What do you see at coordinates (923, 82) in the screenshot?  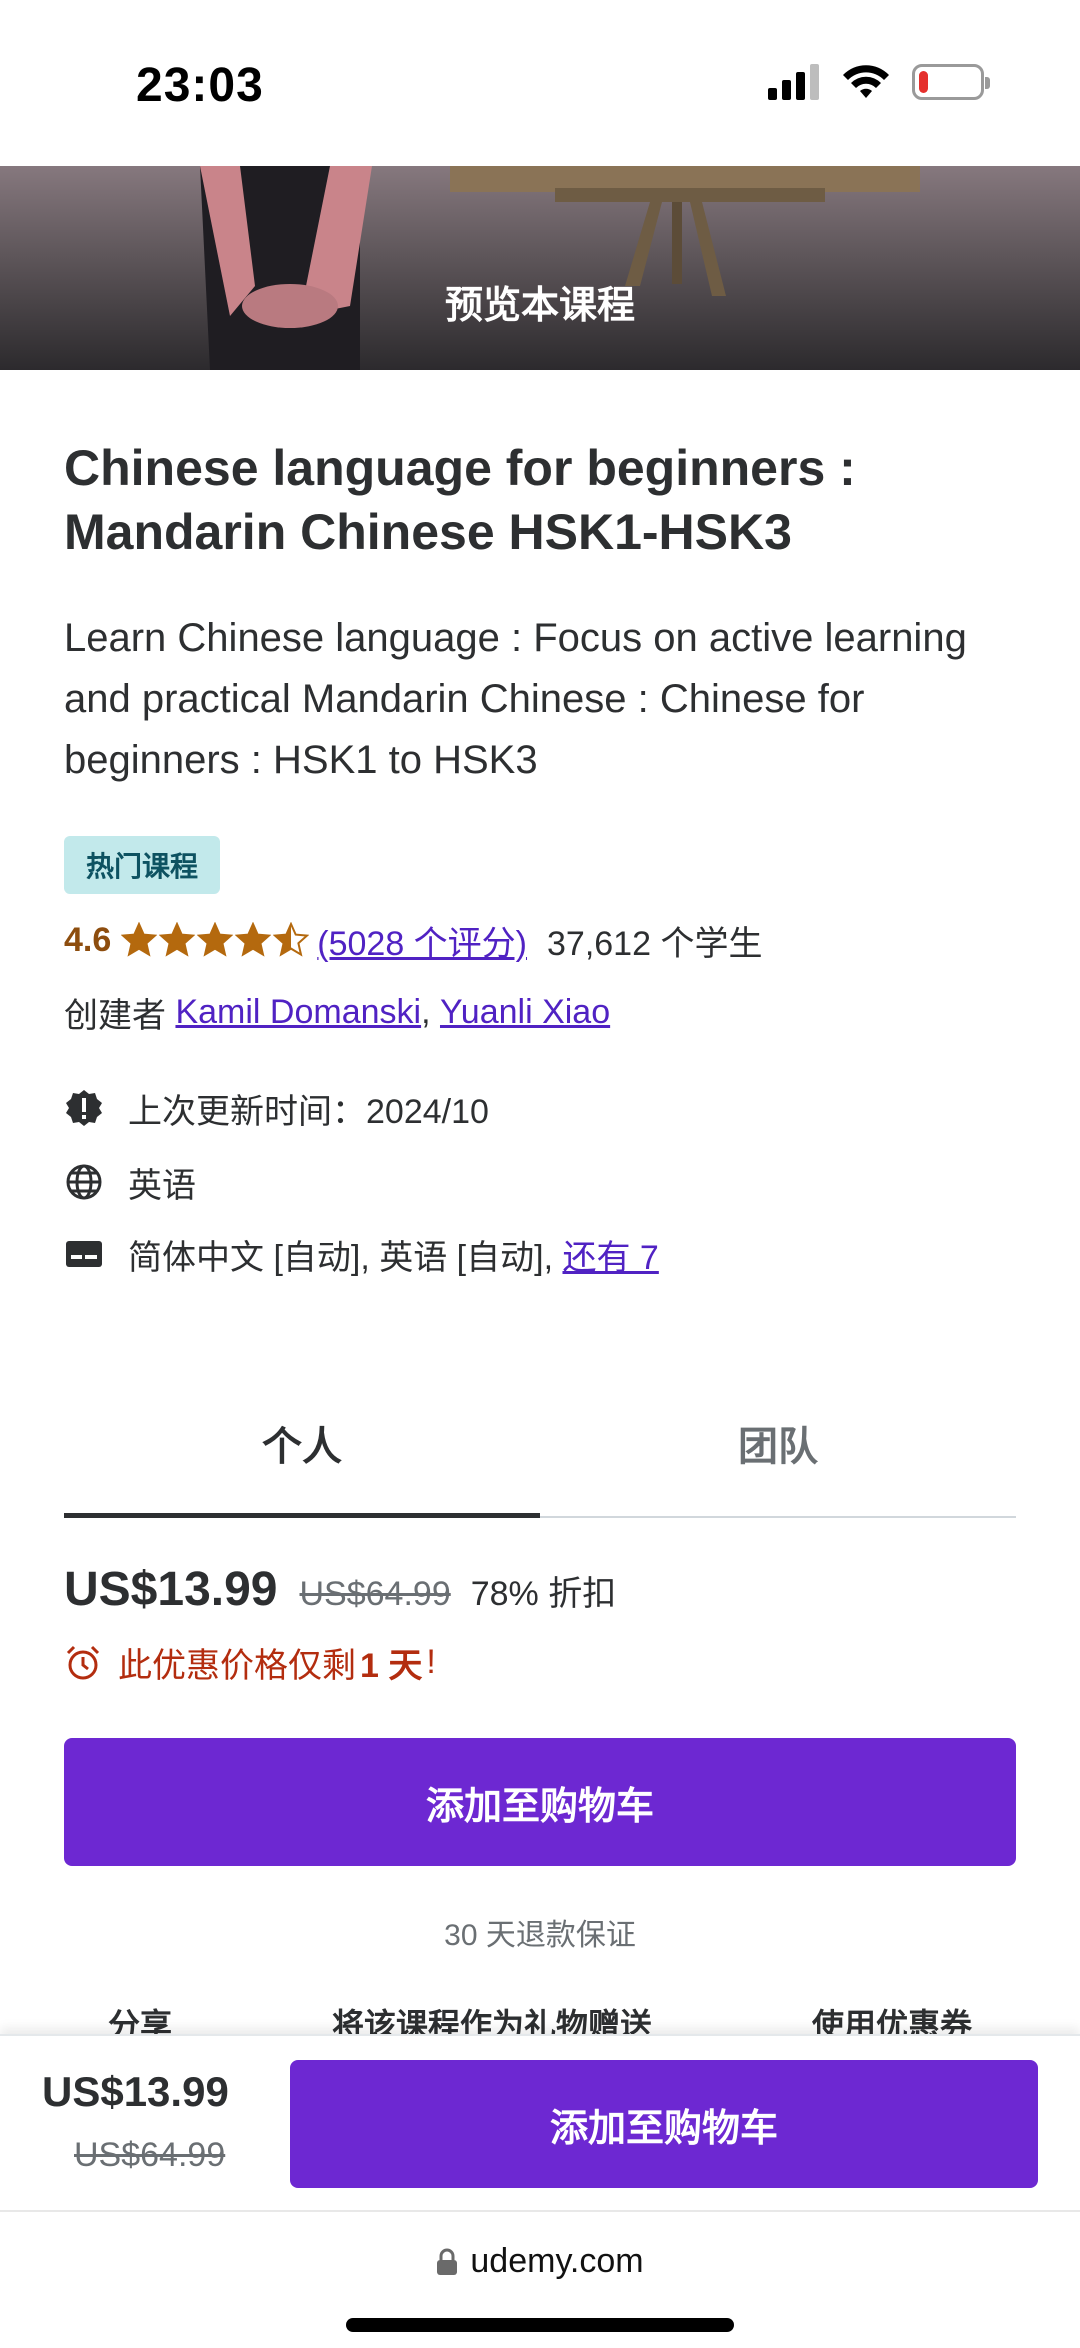 I see `battery-level` at bounding box center [923, 82].